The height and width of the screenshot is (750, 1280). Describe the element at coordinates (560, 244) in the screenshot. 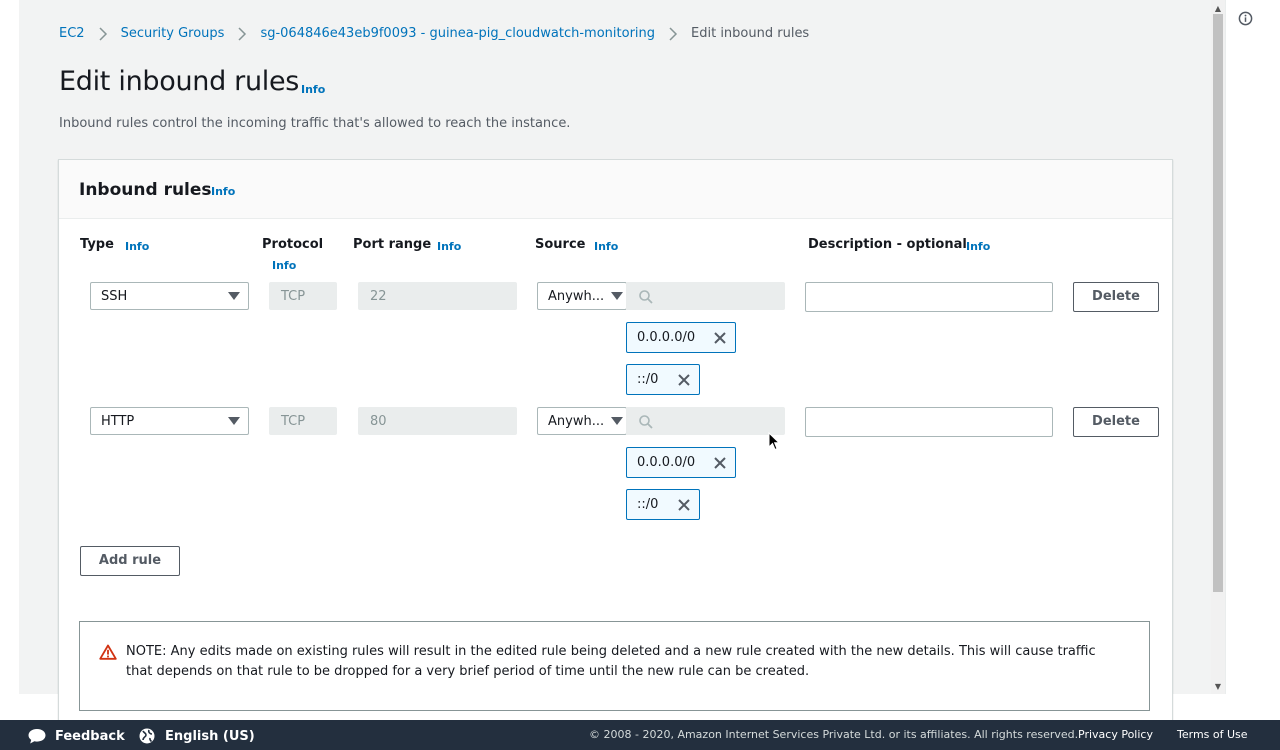

I see `column-source: Source` at that location.